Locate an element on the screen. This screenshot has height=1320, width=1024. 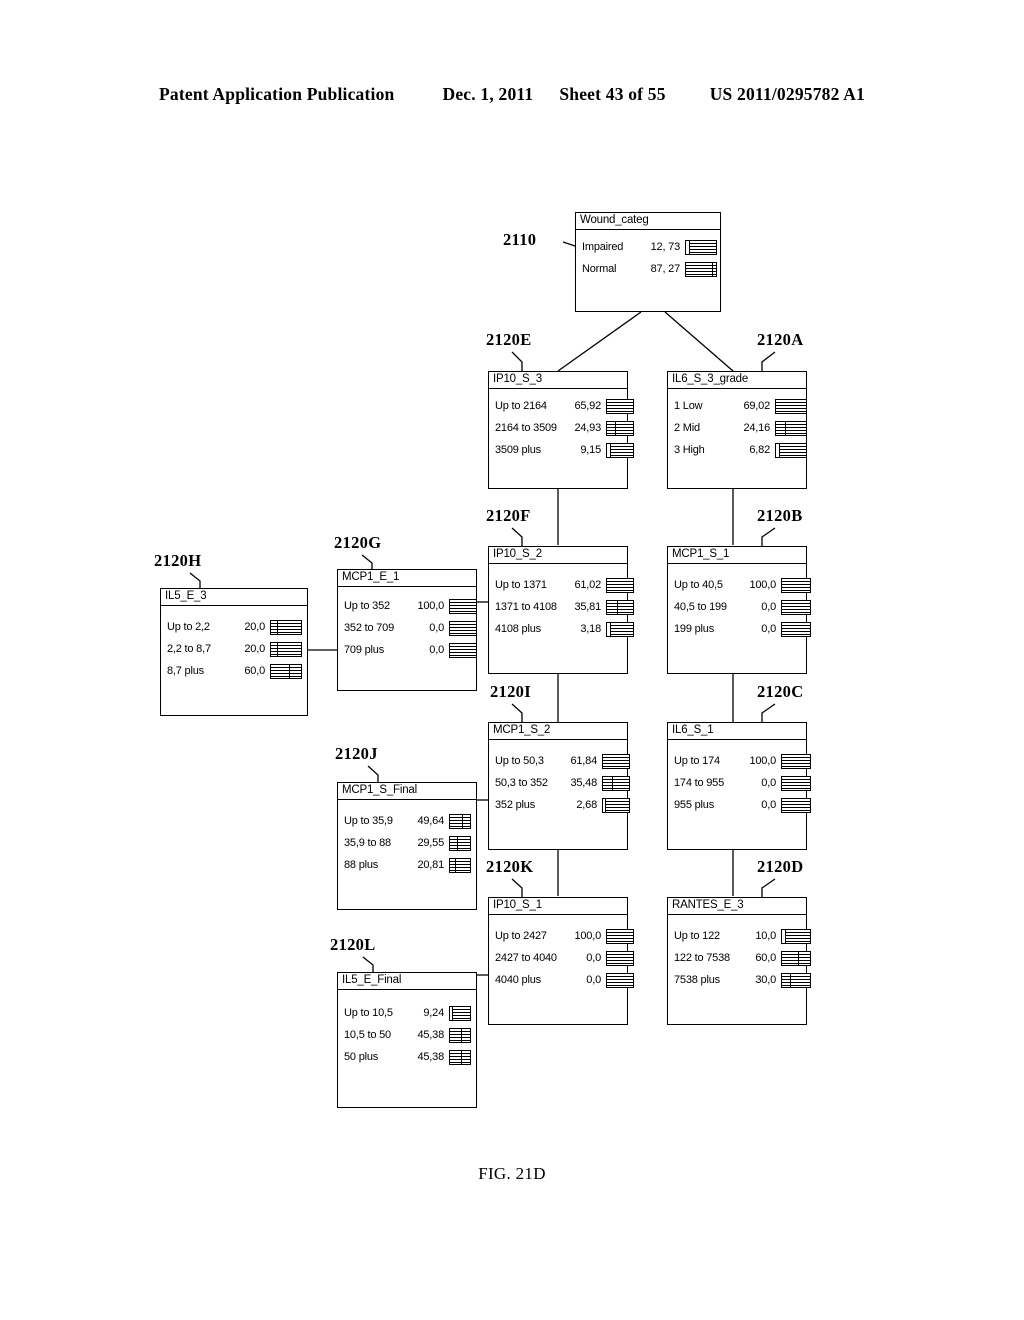
row-percent: 20,0 is located at coordinates (254, 627).